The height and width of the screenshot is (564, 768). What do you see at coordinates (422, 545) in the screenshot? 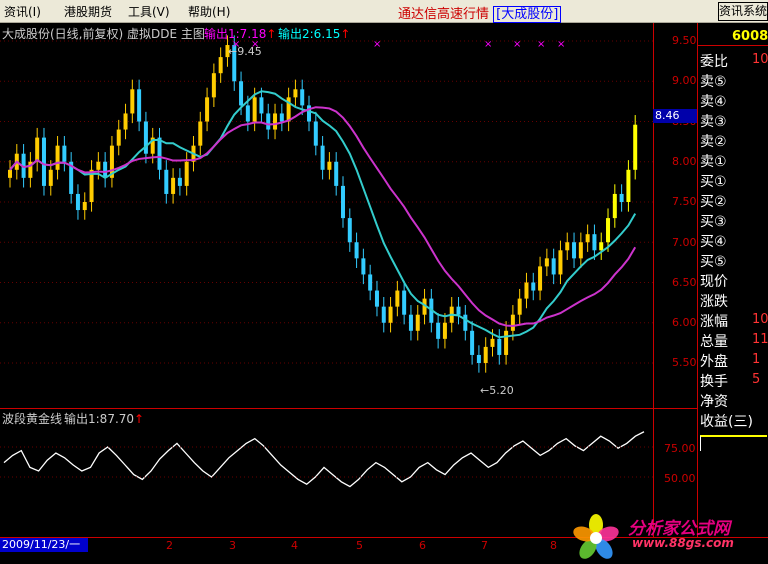
I see `month-label: 6` at bounding box center [422, 545].